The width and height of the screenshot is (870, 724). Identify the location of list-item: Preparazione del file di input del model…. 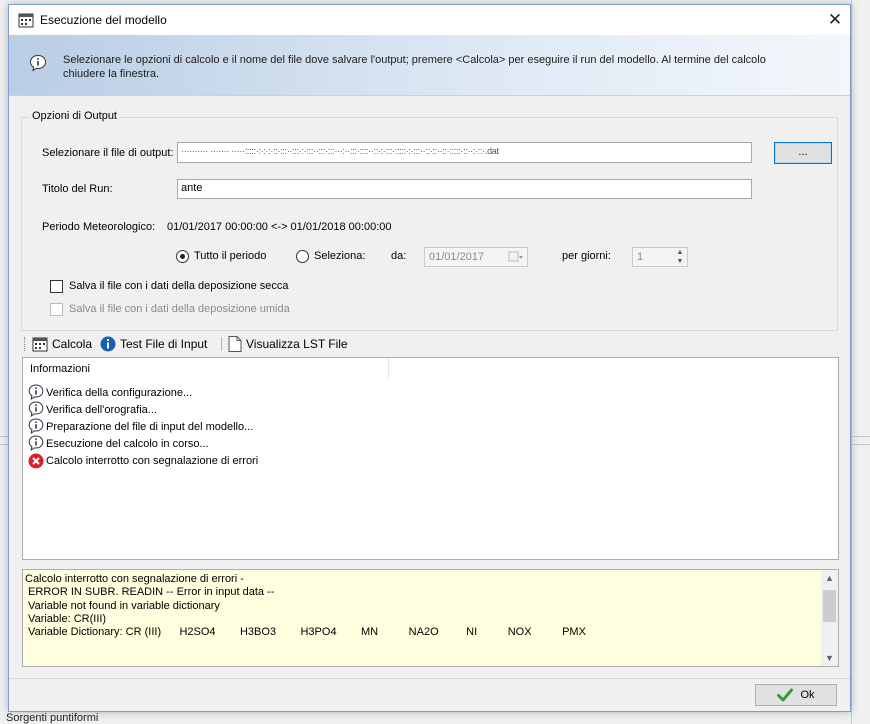
(140, 426).